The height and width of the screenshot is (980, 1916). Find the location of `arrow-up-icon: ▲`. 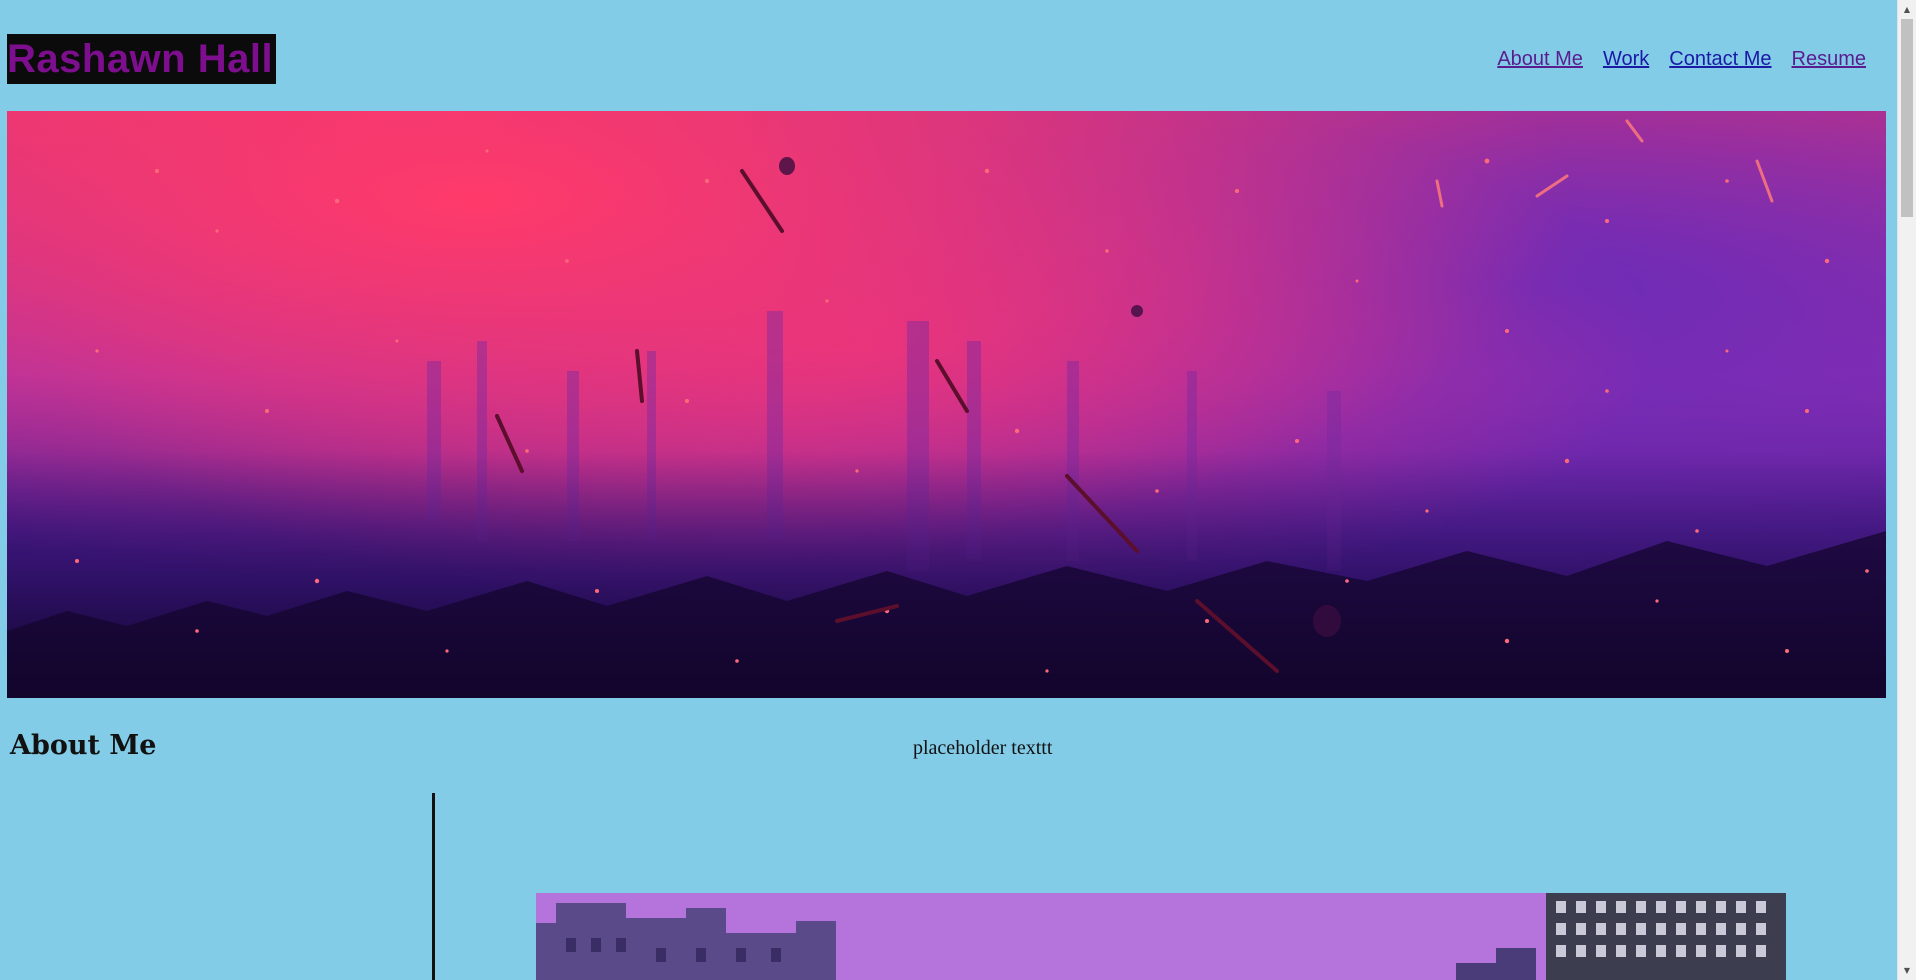

arrow-up-icon: ▲ is located at coordinates (1907, 9).